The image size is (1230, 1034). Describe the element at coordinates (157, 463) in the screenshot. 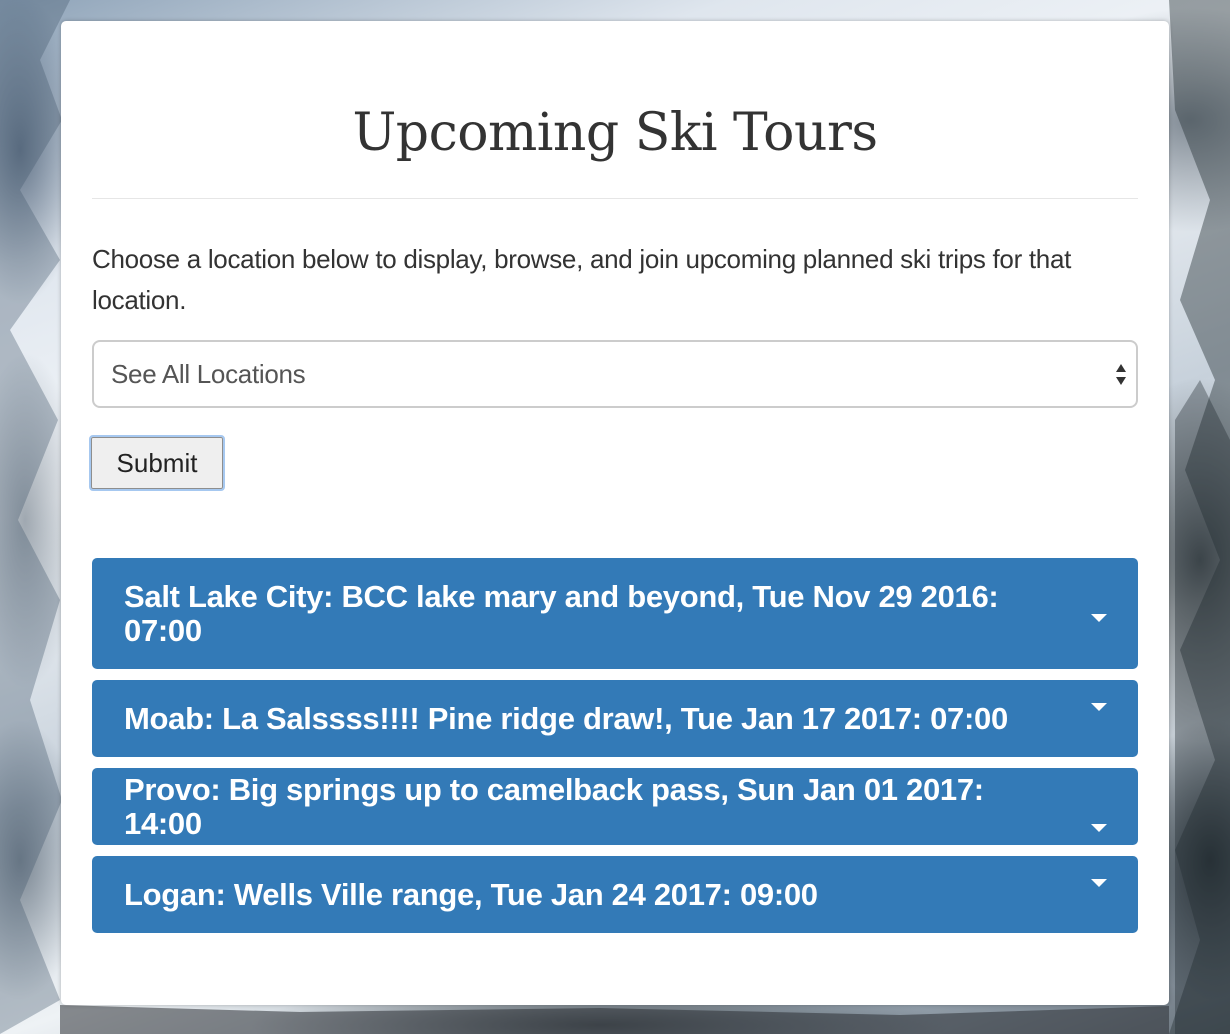

I see `submit-button: Submit` at that location.